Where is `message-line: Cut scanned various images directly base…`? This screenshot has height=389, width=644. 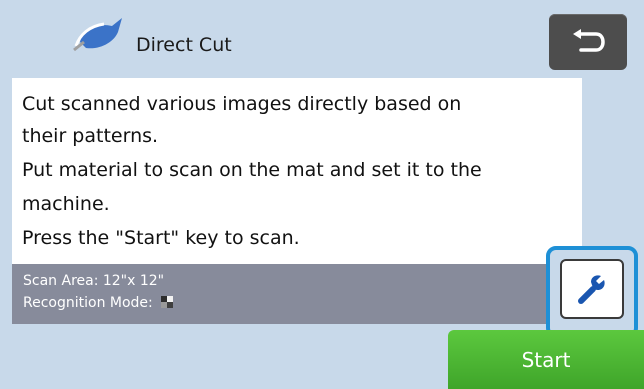
message-line: Cut scanned various images directly base… is located at coordinates (242, 104).